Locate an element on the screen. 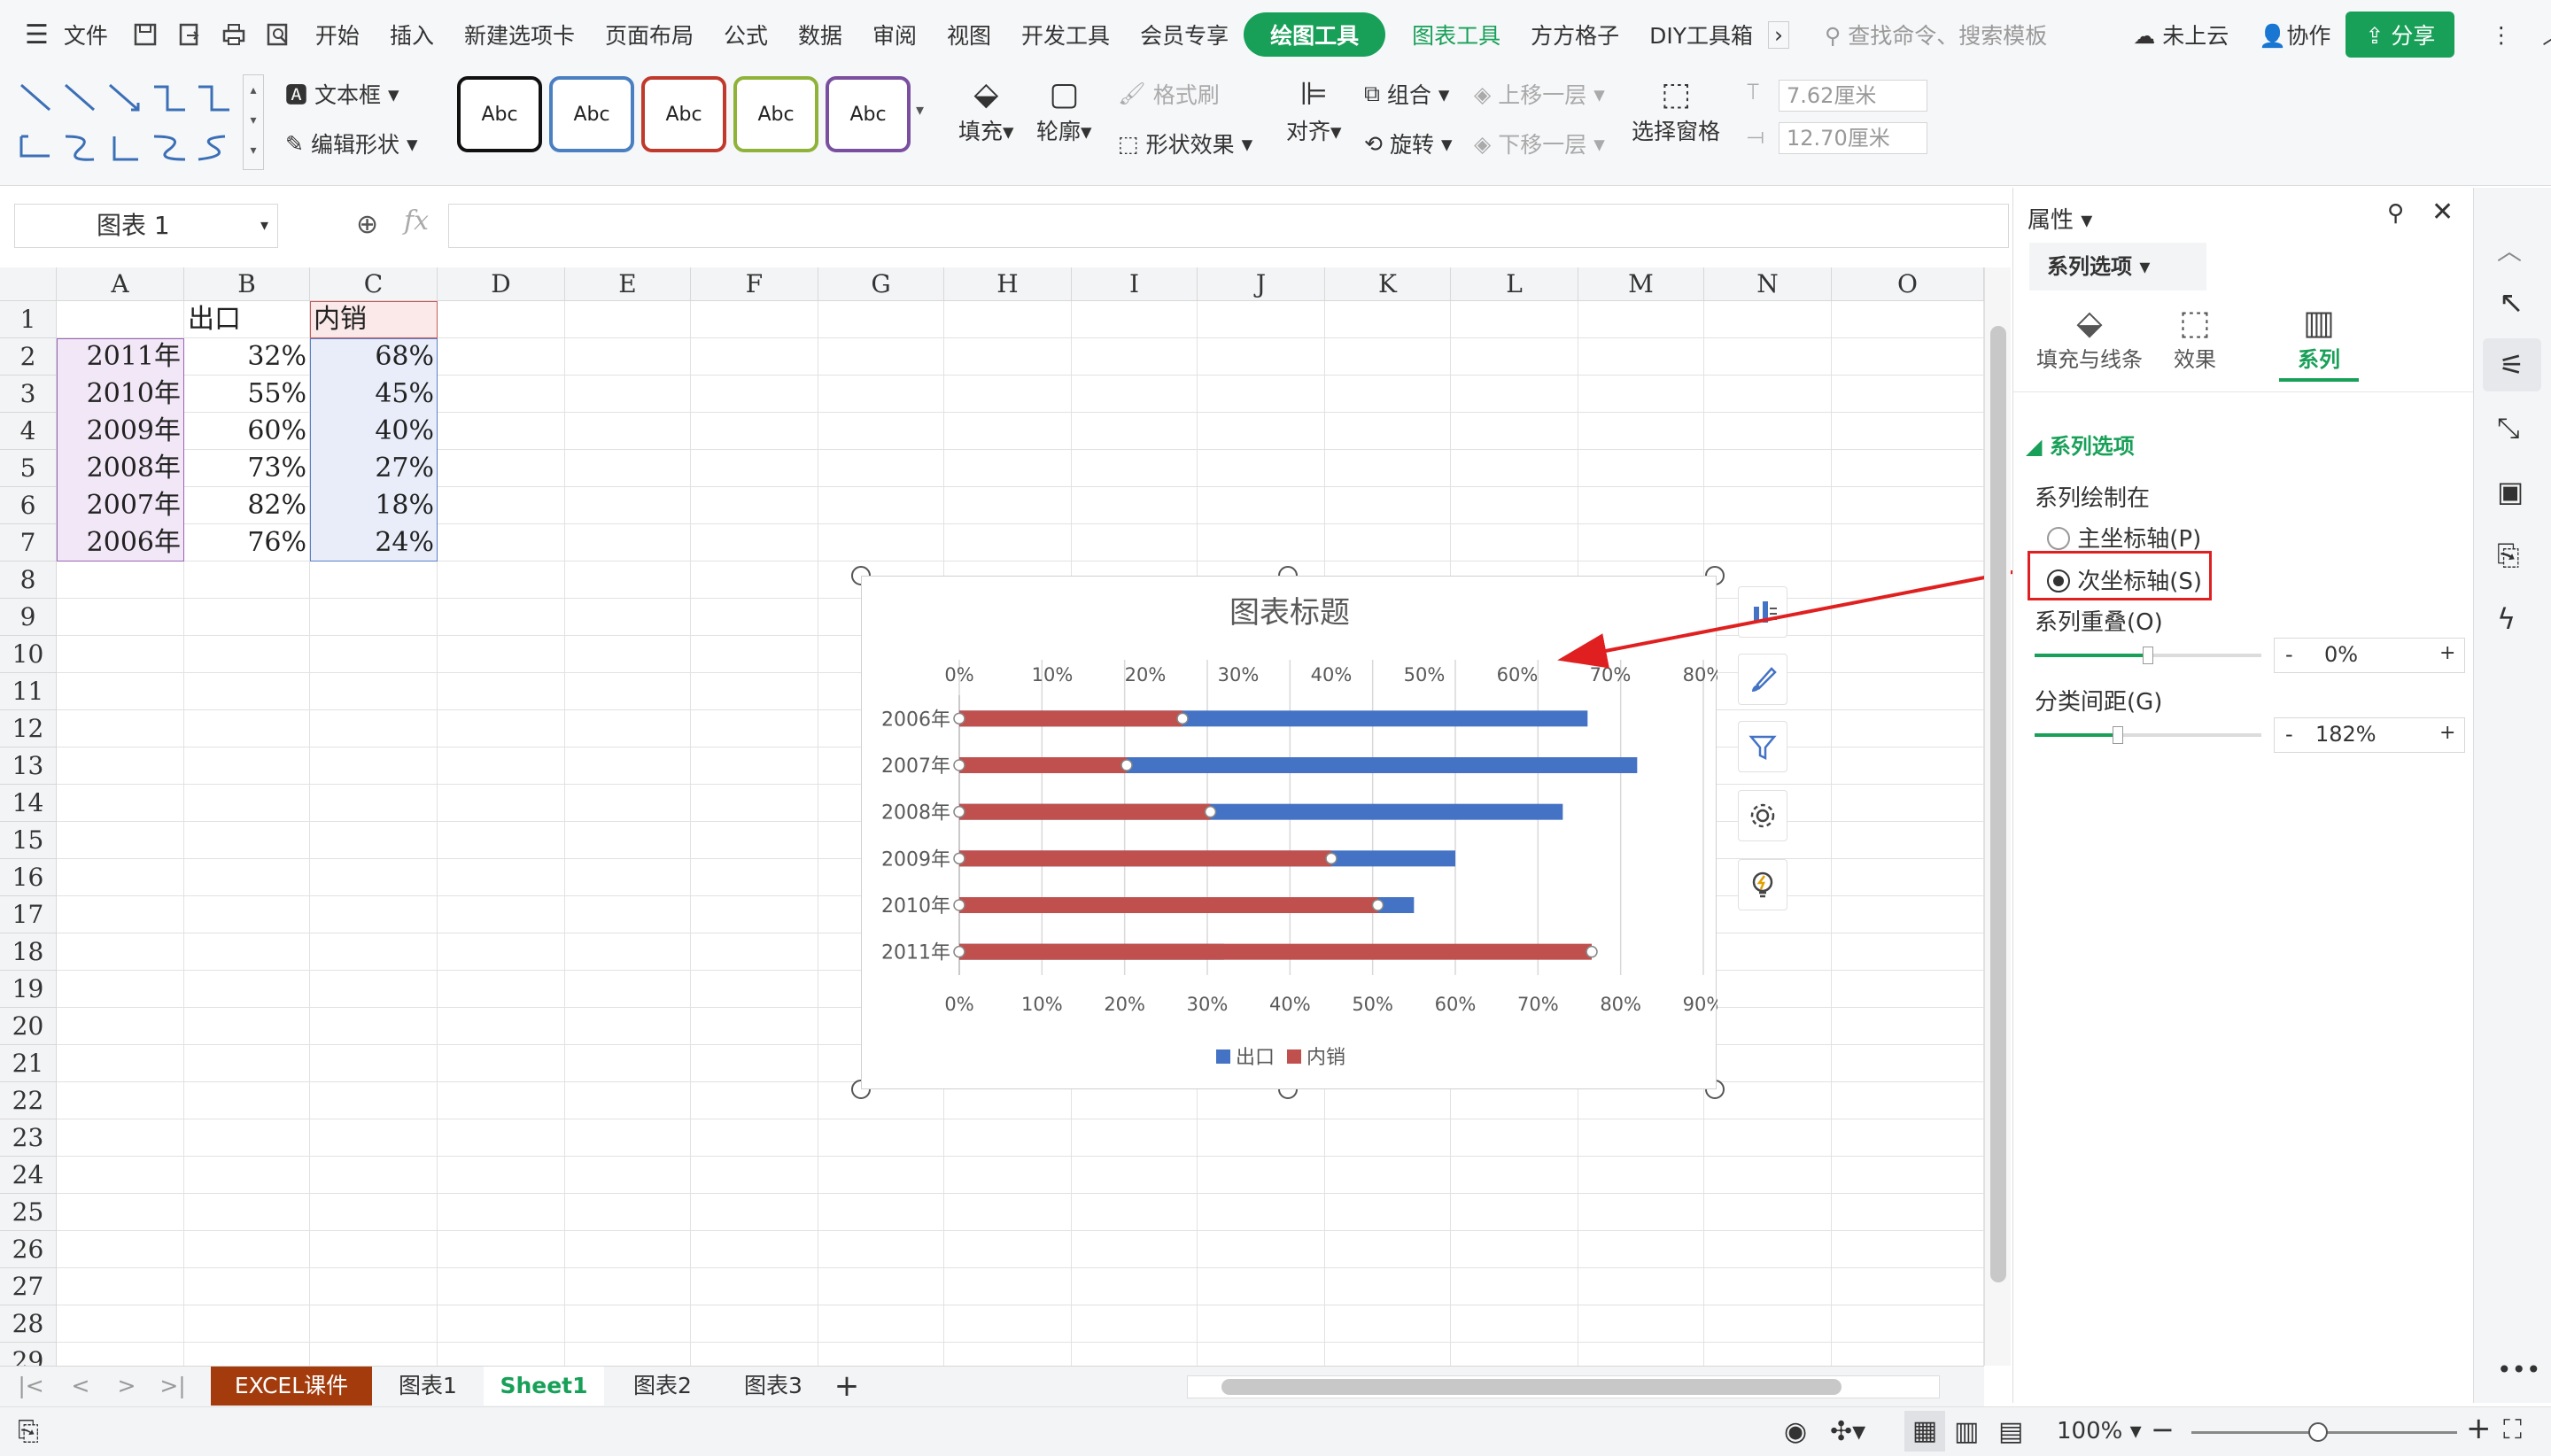  row-header: 11 is located at coordinates (28, 691).